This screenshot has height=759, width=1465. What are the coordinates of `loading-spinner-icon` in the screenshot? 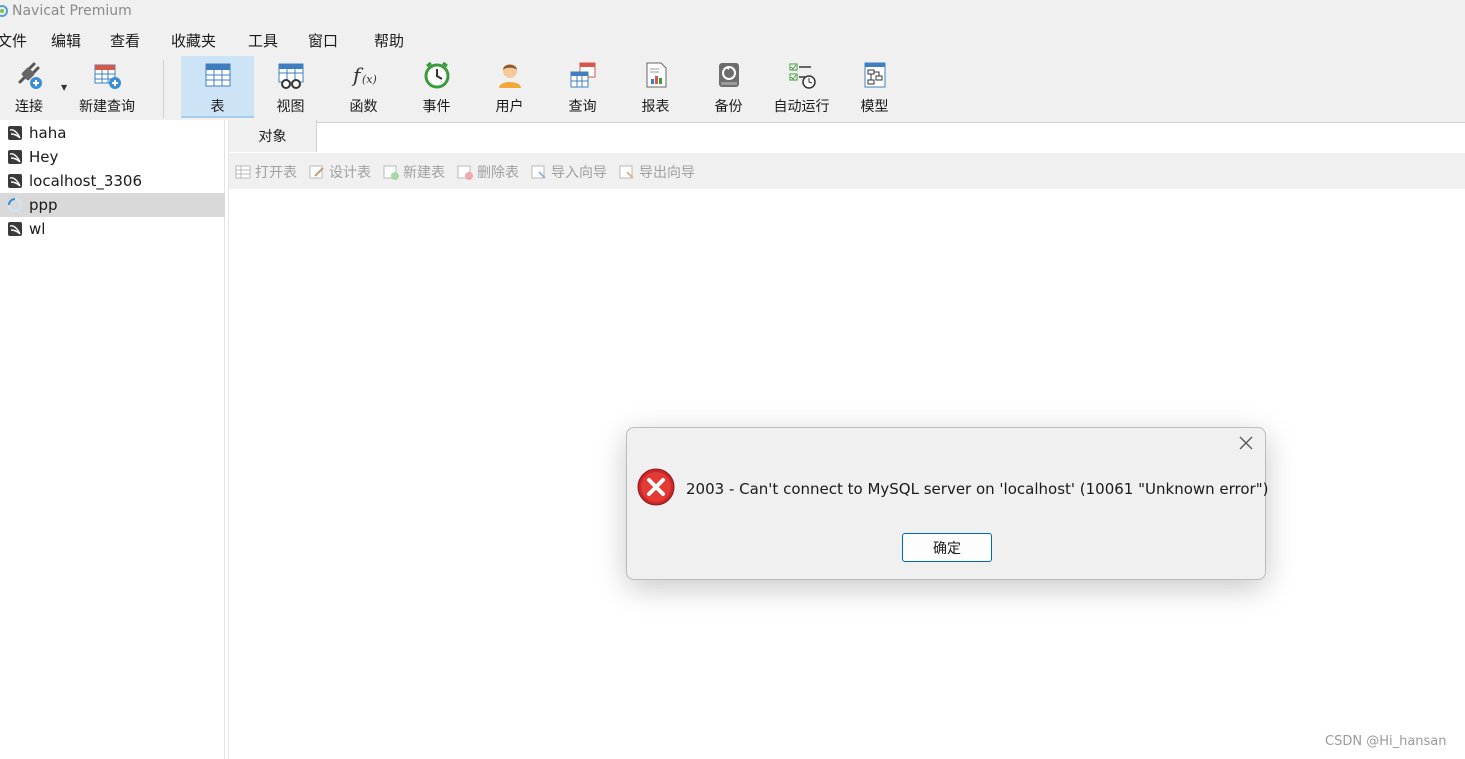 It's located at (15, 205).